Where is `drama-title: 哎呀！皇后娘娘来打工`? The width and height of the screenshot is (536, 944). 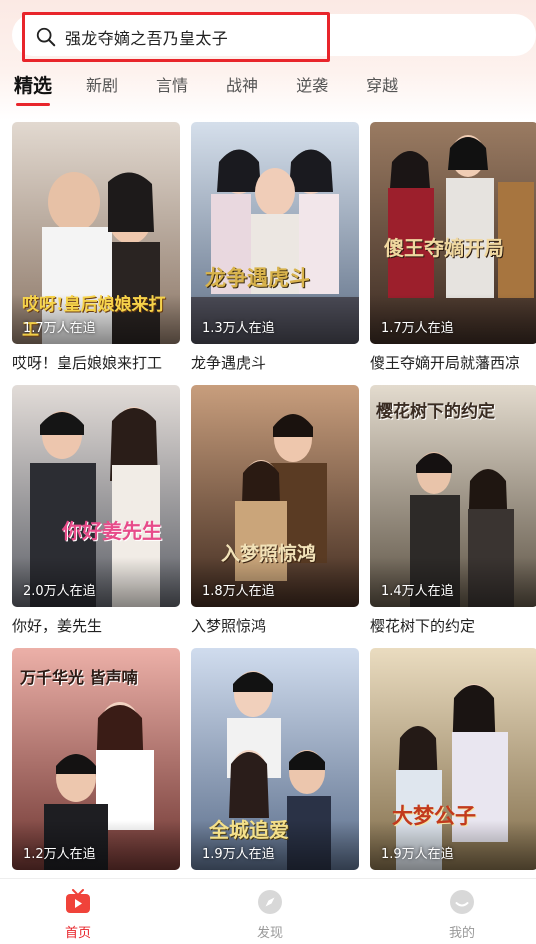
drama-title: 哎呀！皇后娘娘来打工 is located at coordinates (96, 362).